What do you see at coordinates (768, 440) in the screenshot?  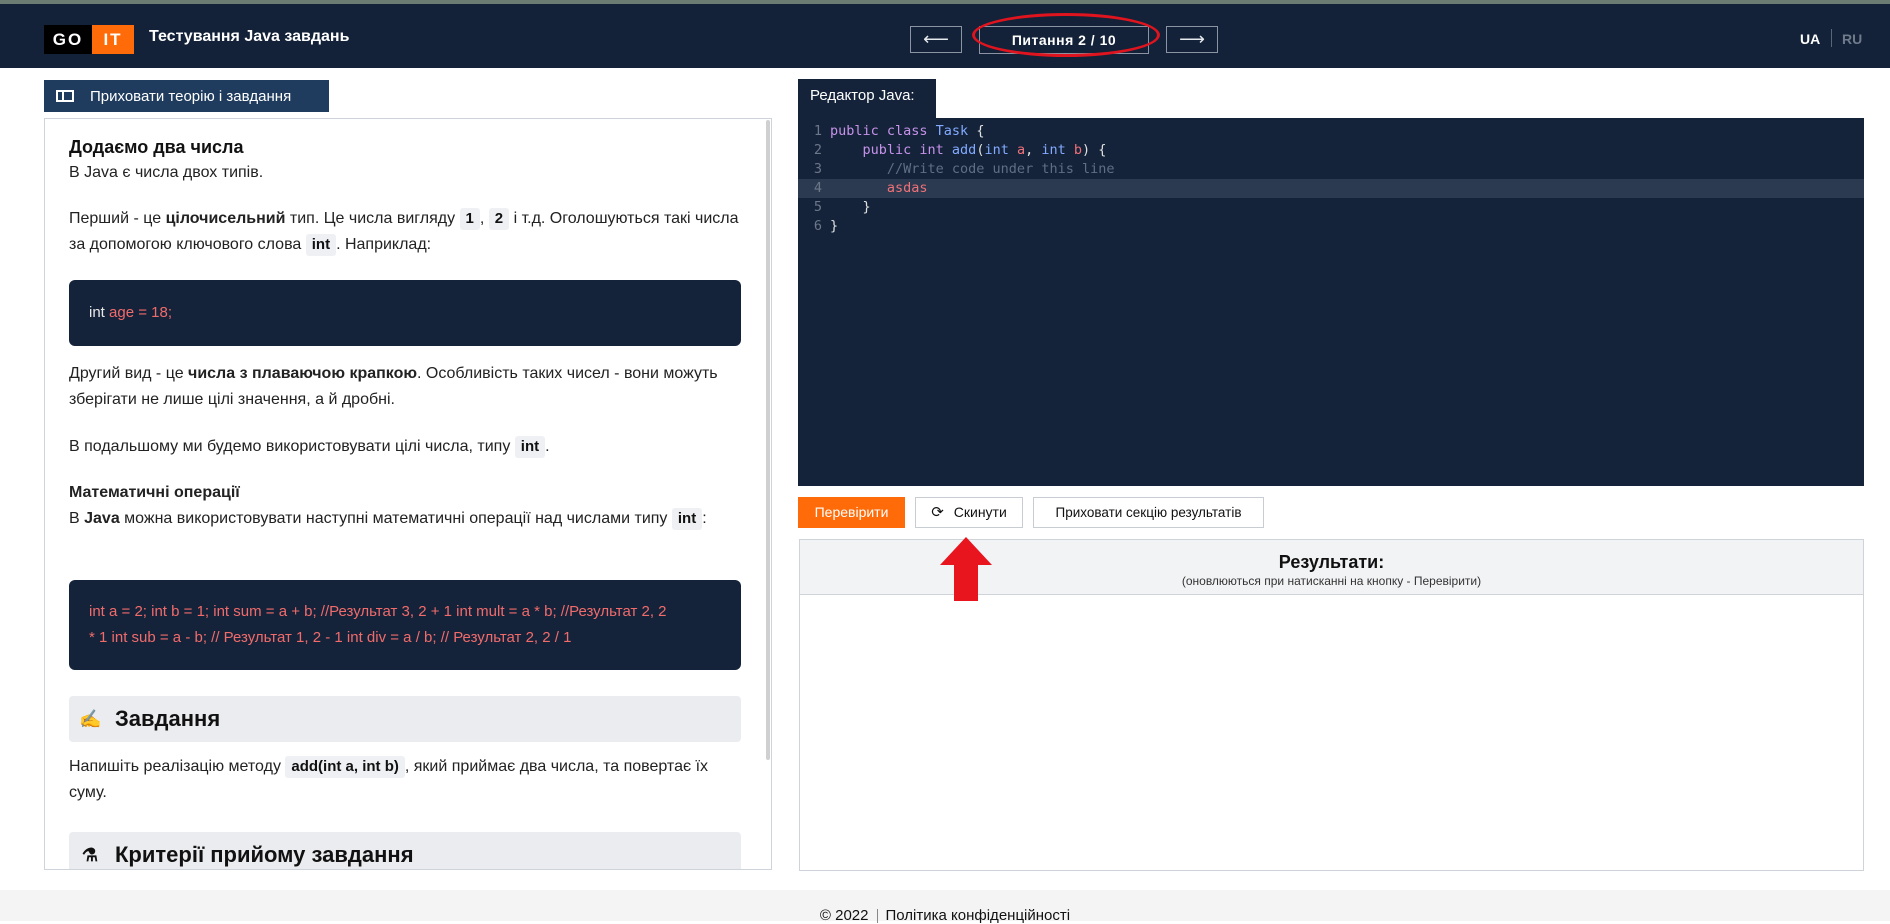 I see `theory-scrollbar` at bounding box center [768, 440].